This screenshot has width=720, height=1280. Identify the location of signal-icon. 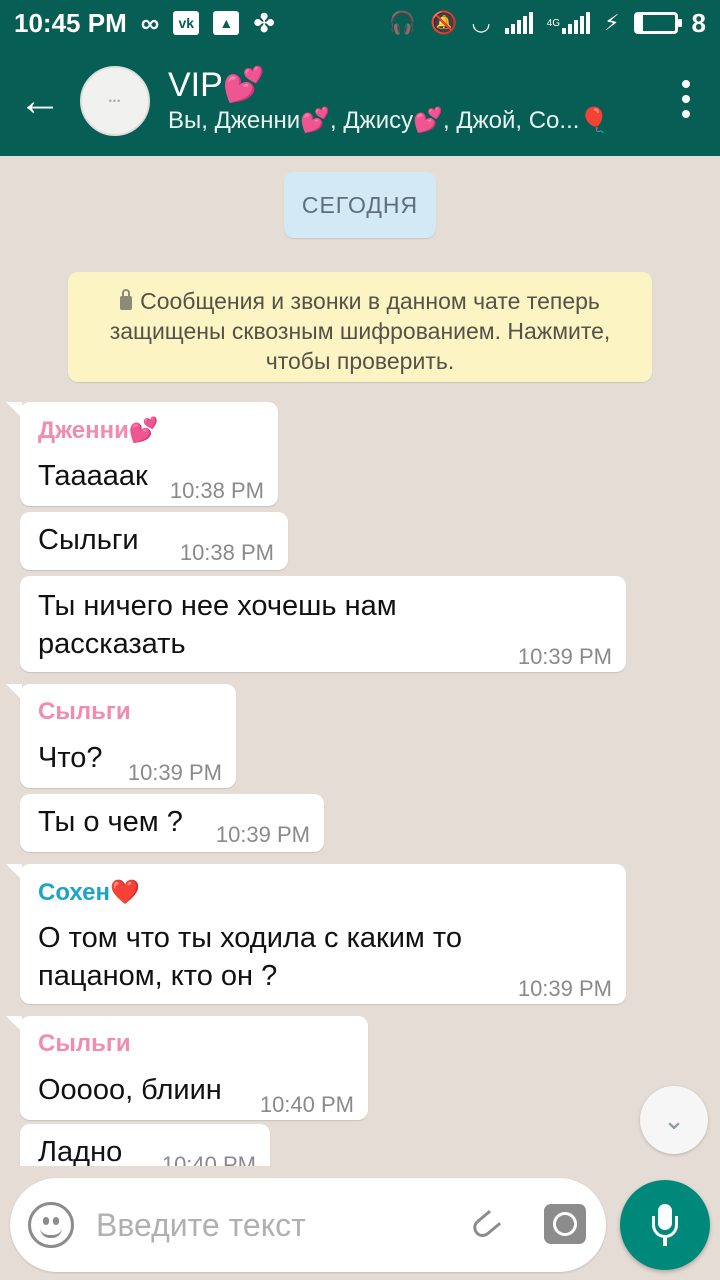
(518, 23).